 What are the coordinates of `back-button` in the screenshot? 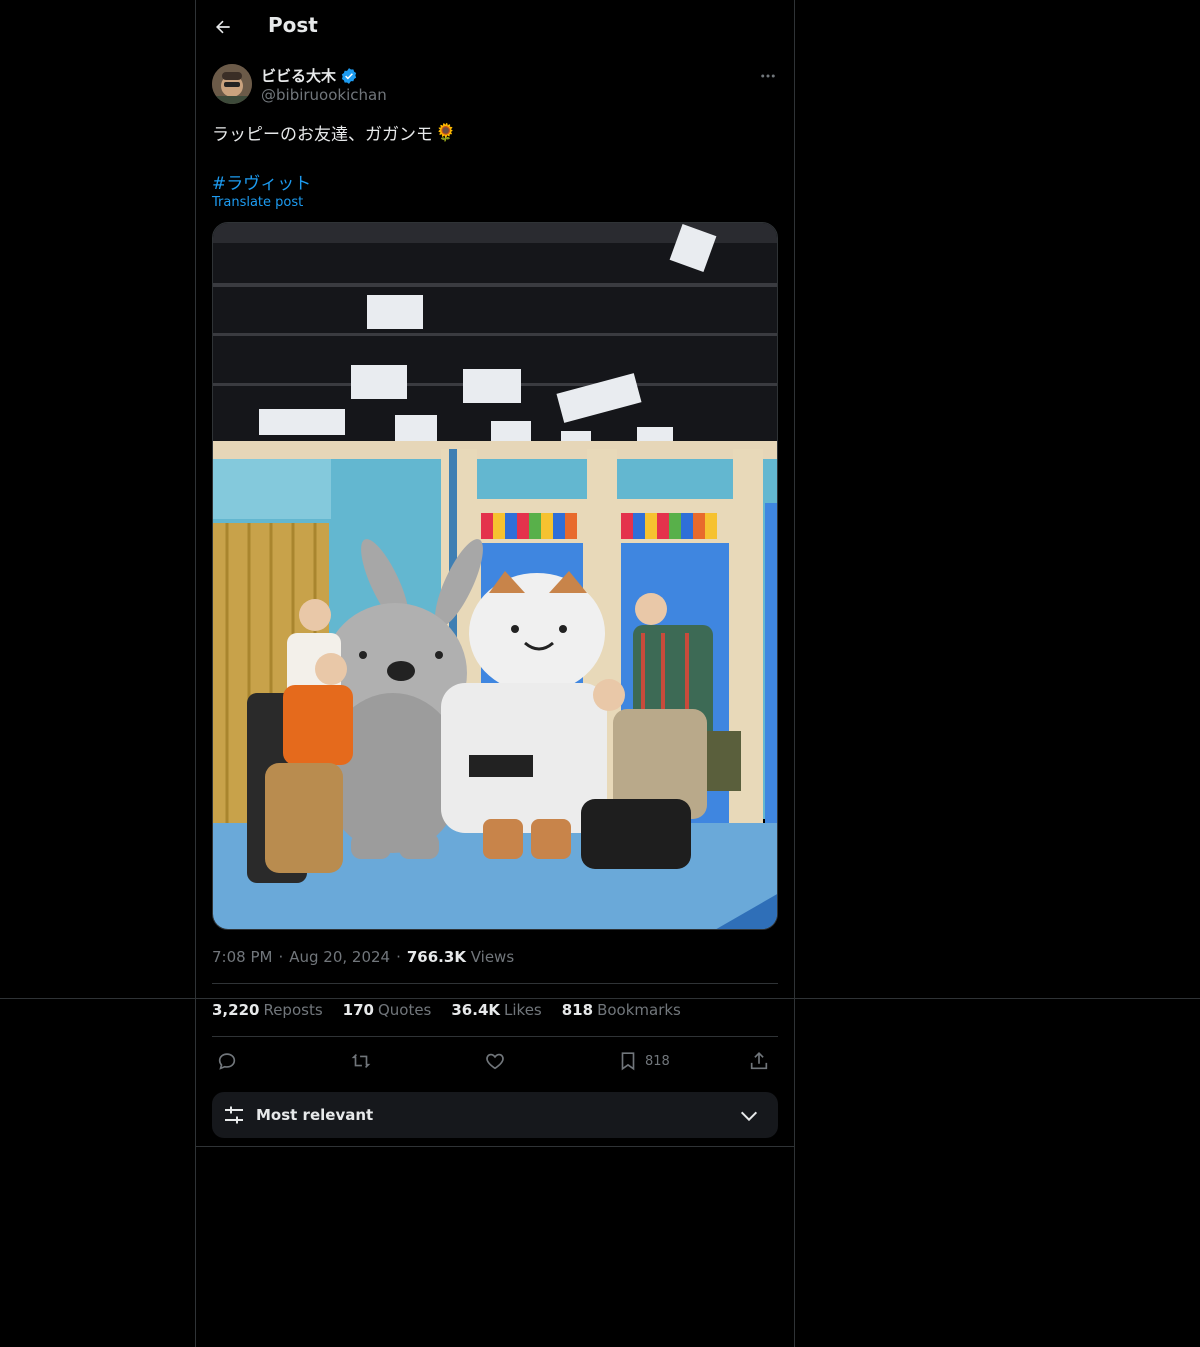 It's located at (223, 27).